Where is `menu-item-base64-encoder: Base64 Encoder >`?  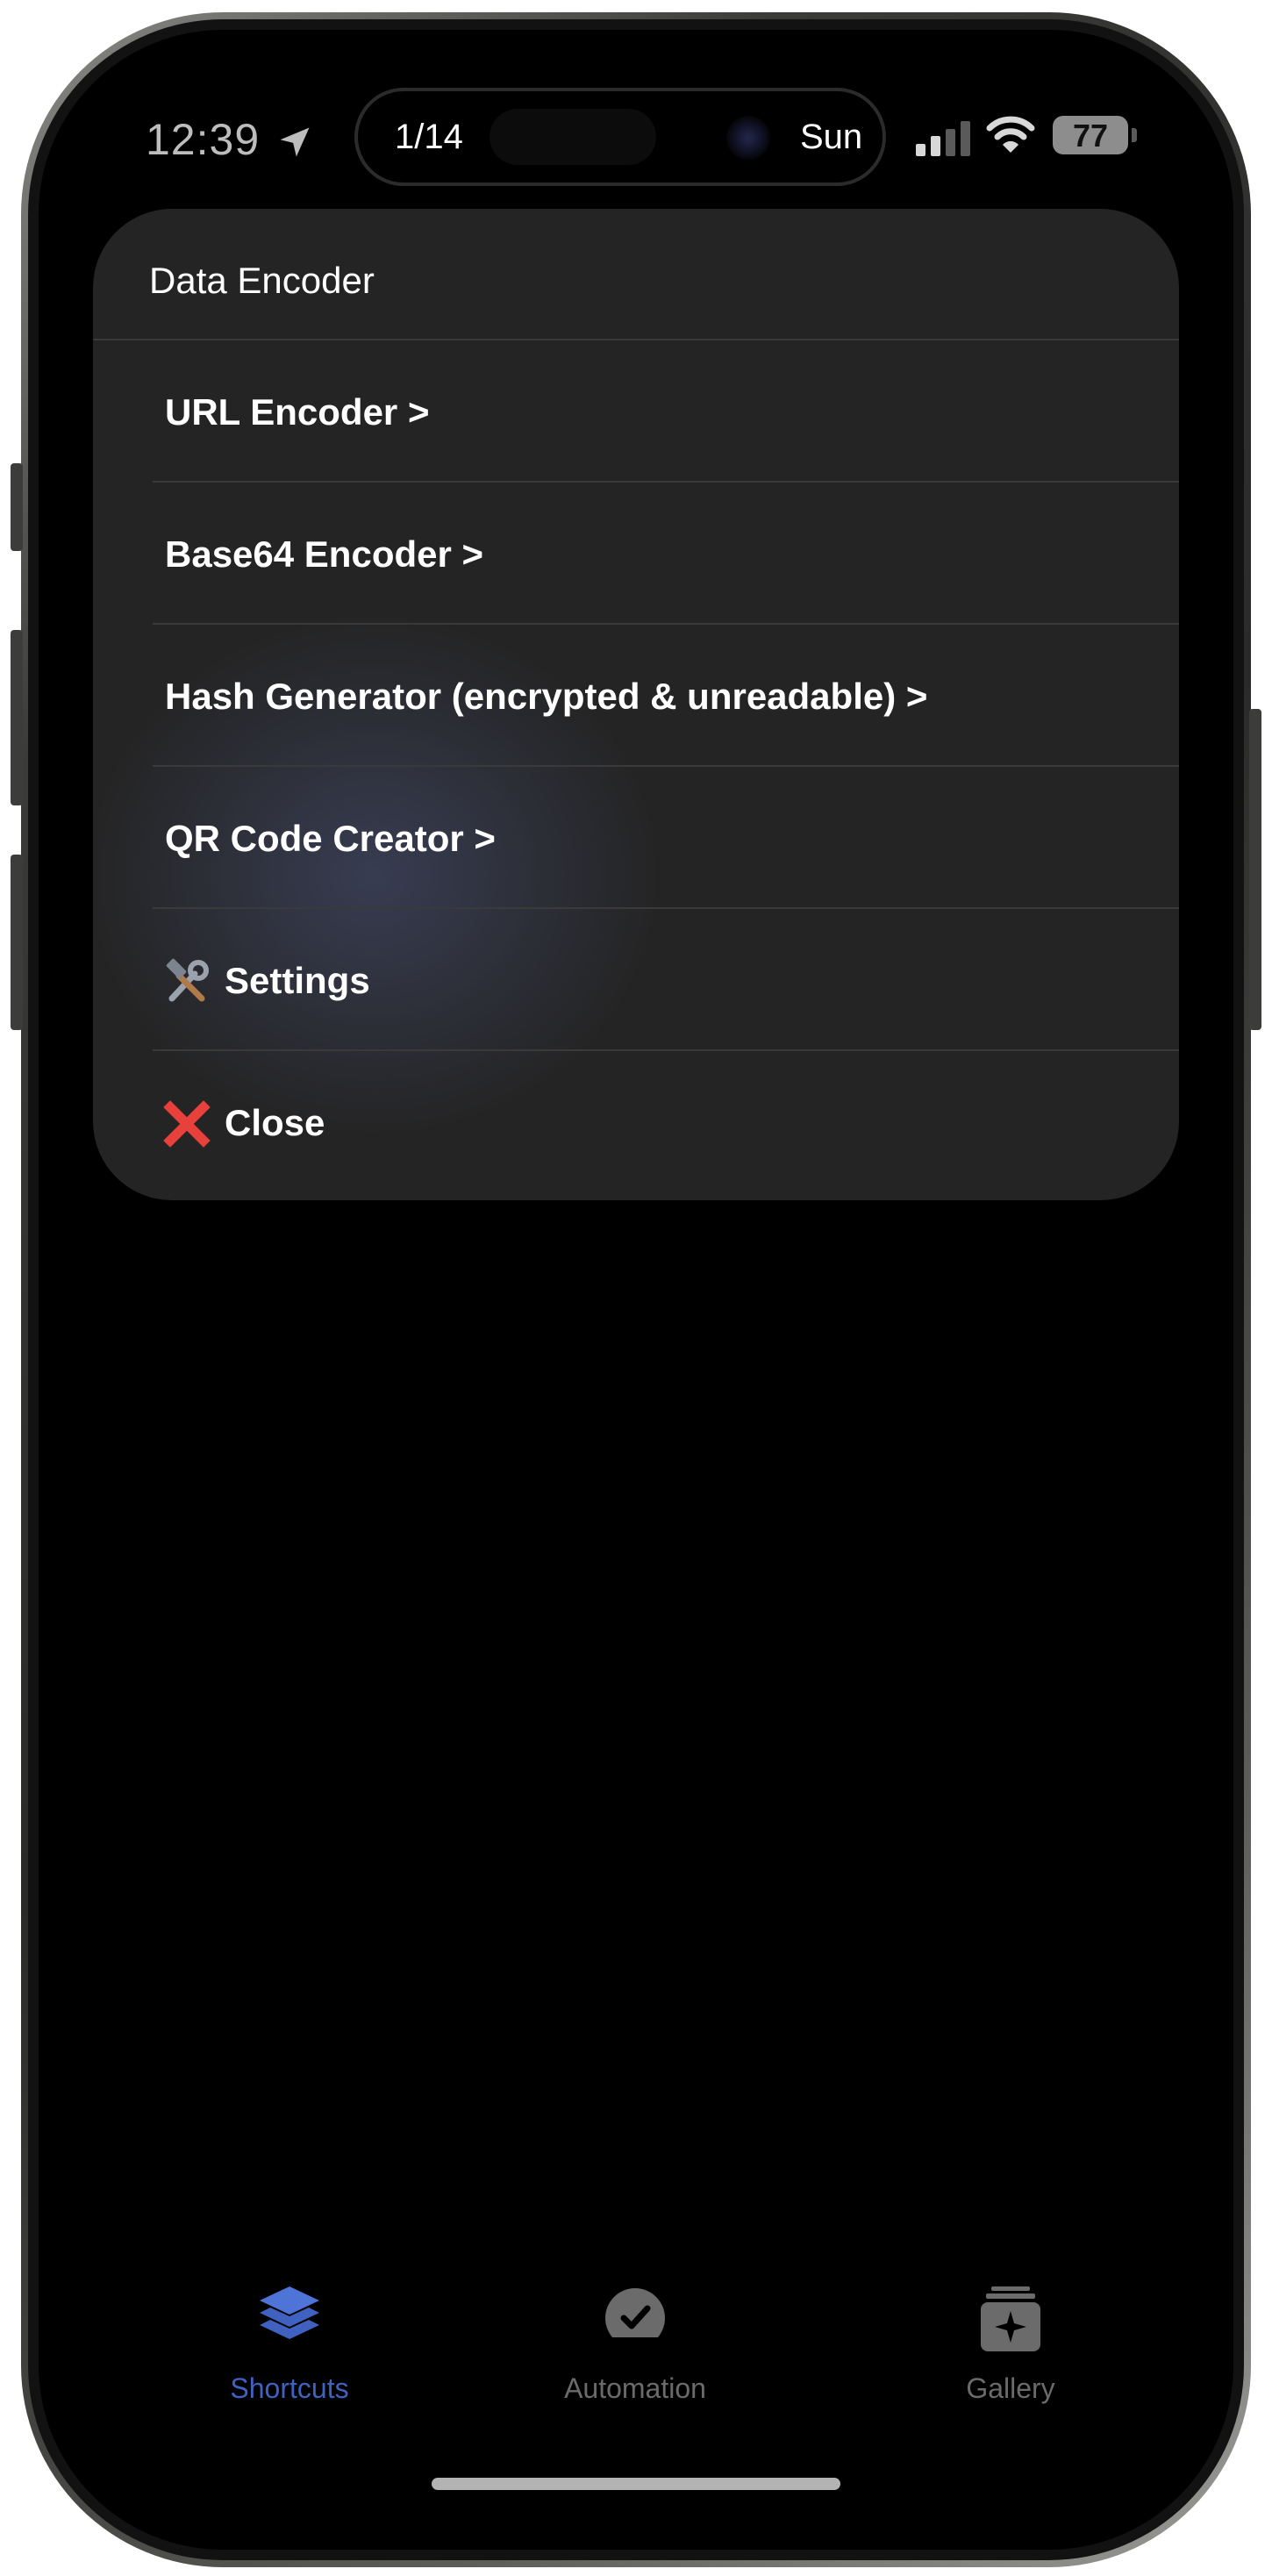
menu-item-base64-encoder: Base64 Encoder > is located at coordinates (636, 554).